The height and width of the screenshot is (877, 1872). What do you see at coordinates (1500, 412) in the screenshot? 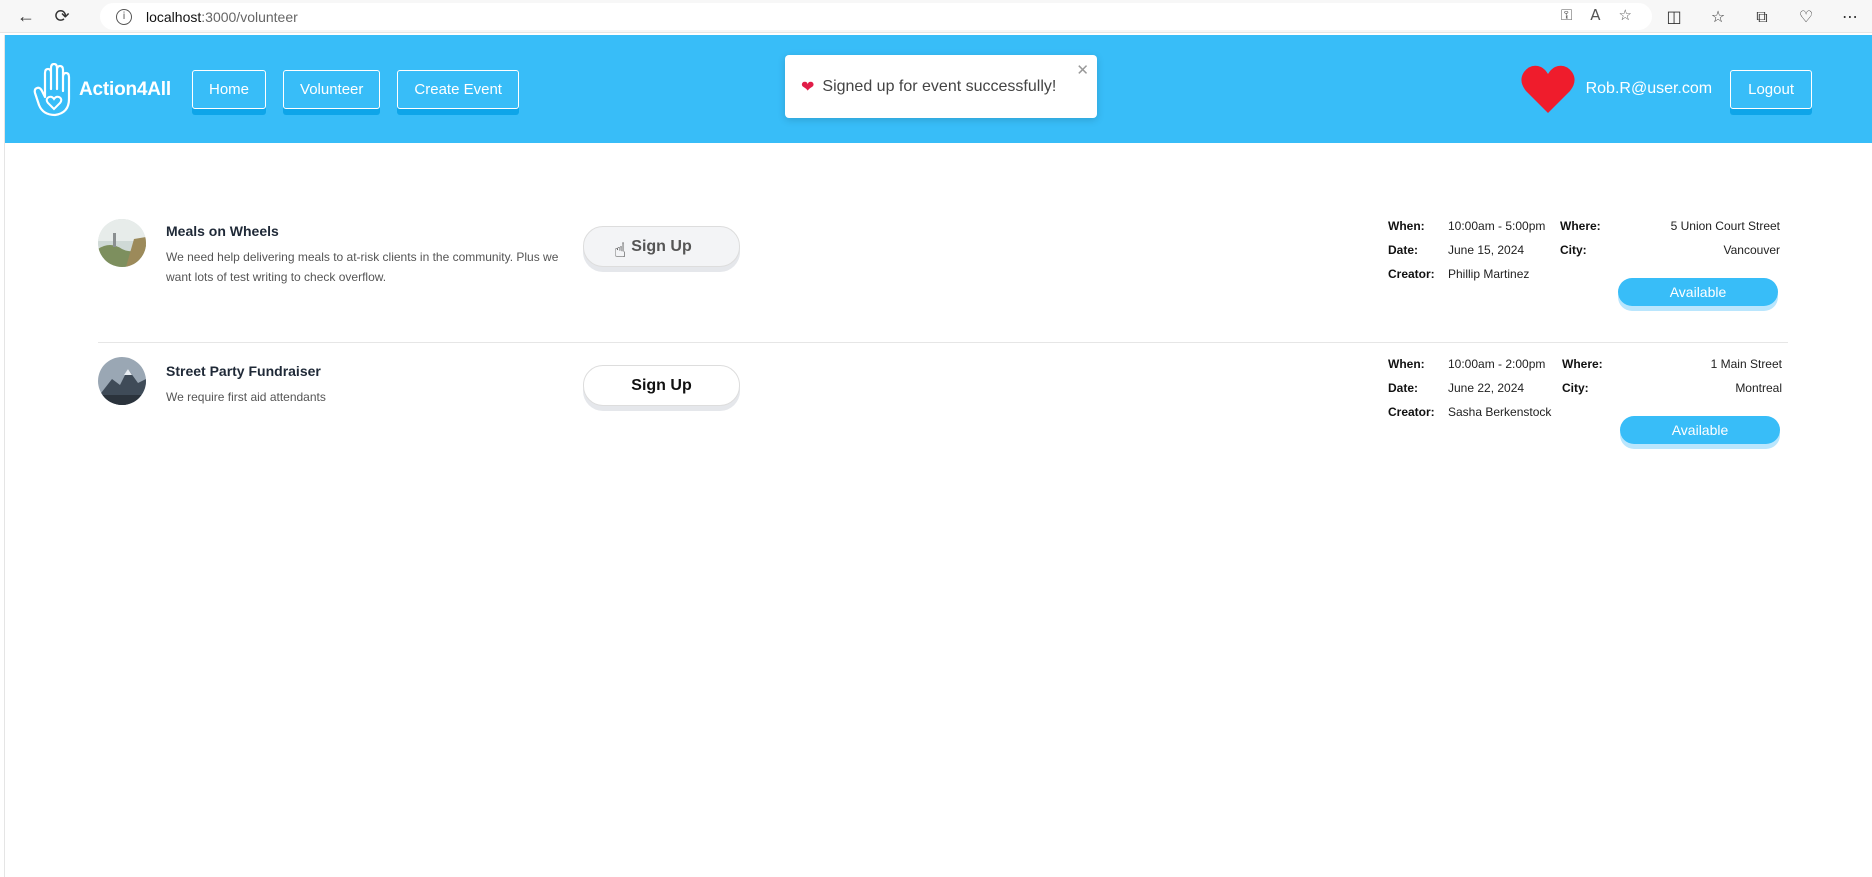
I see `event-creator: Sasha Berkenstock` at bounding box center [1500, 412].